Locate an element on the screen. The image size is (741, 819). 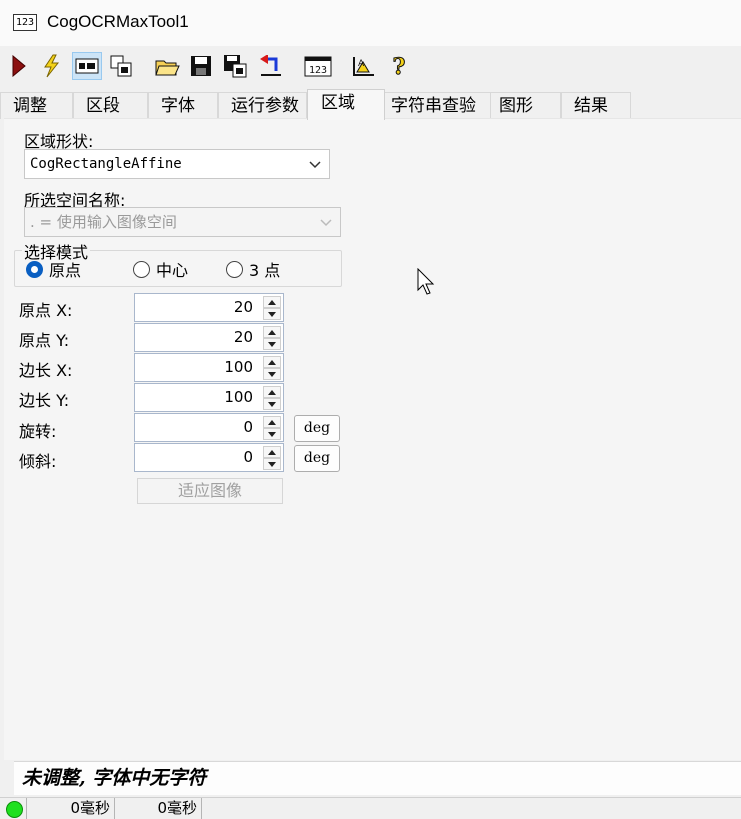
status-led-icon is located at coordinates (14, 809).